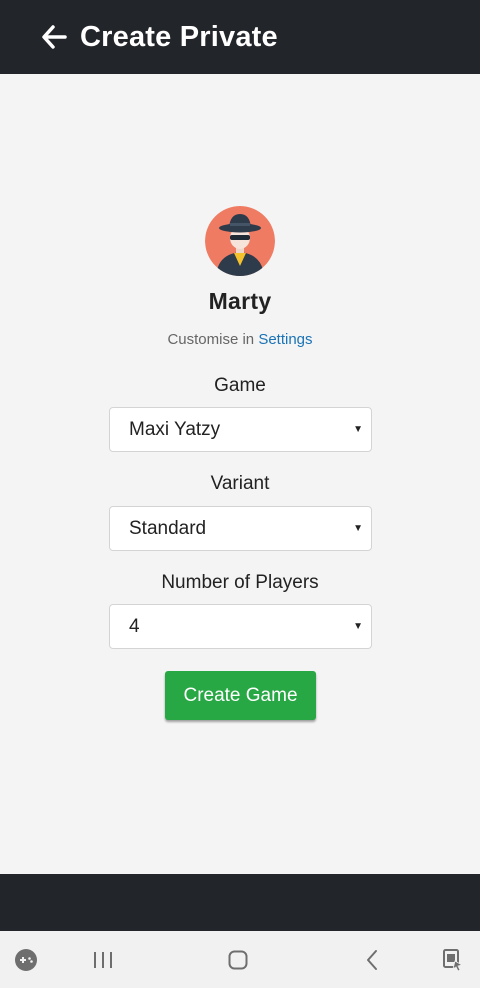 The image size is (480, 988). What do you see at coordinates (240, 695) in the screenshot?
I see `create-game-button: Create Game` at bounding box center [240, 695].